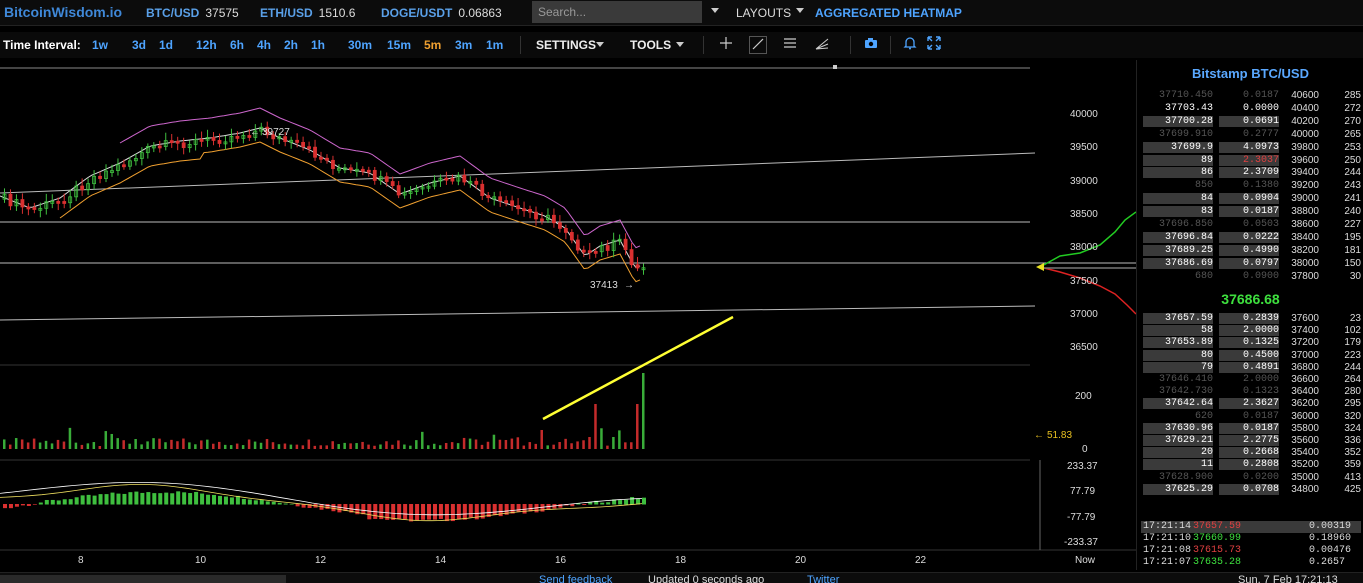 This screenshot has width=1363, height=583. I want to click on twitter-link: Twitter, so click(823, 578).